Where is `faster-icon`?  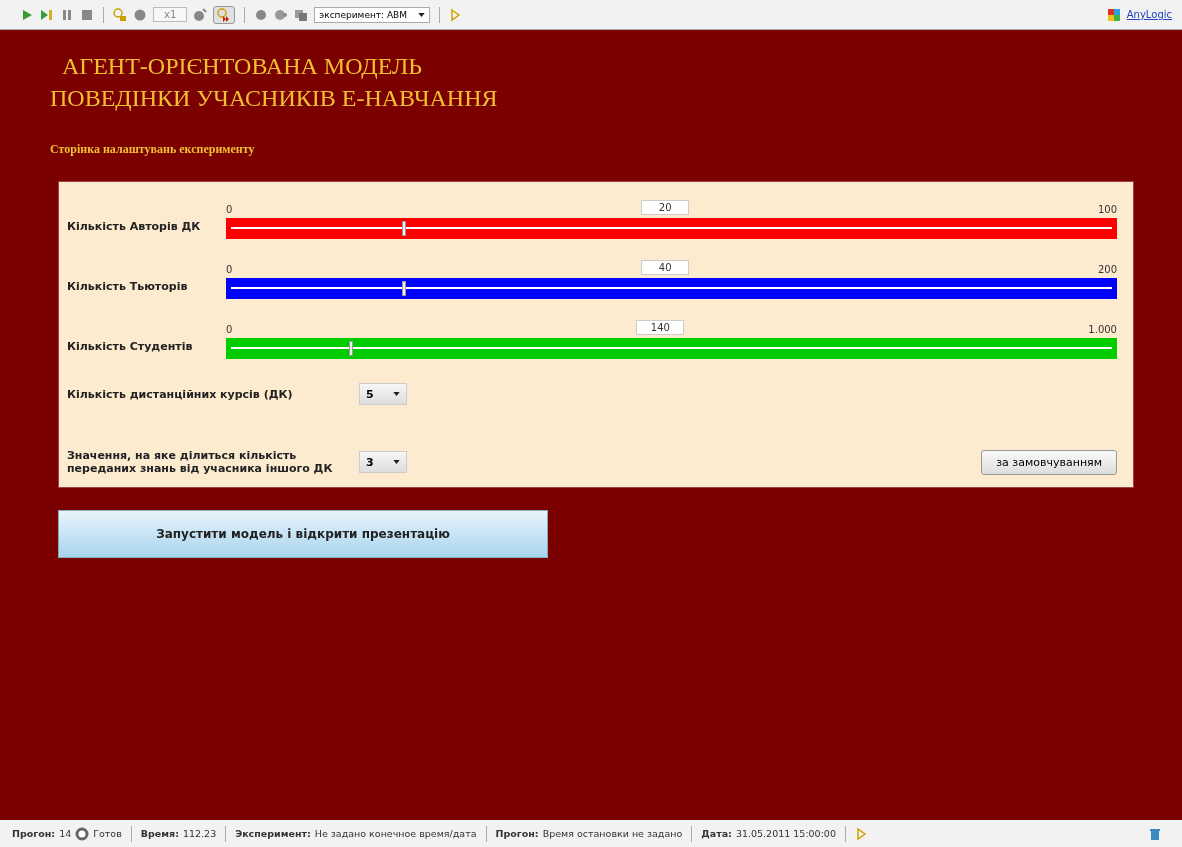 faster-icon is located at coordinates (200, 14).